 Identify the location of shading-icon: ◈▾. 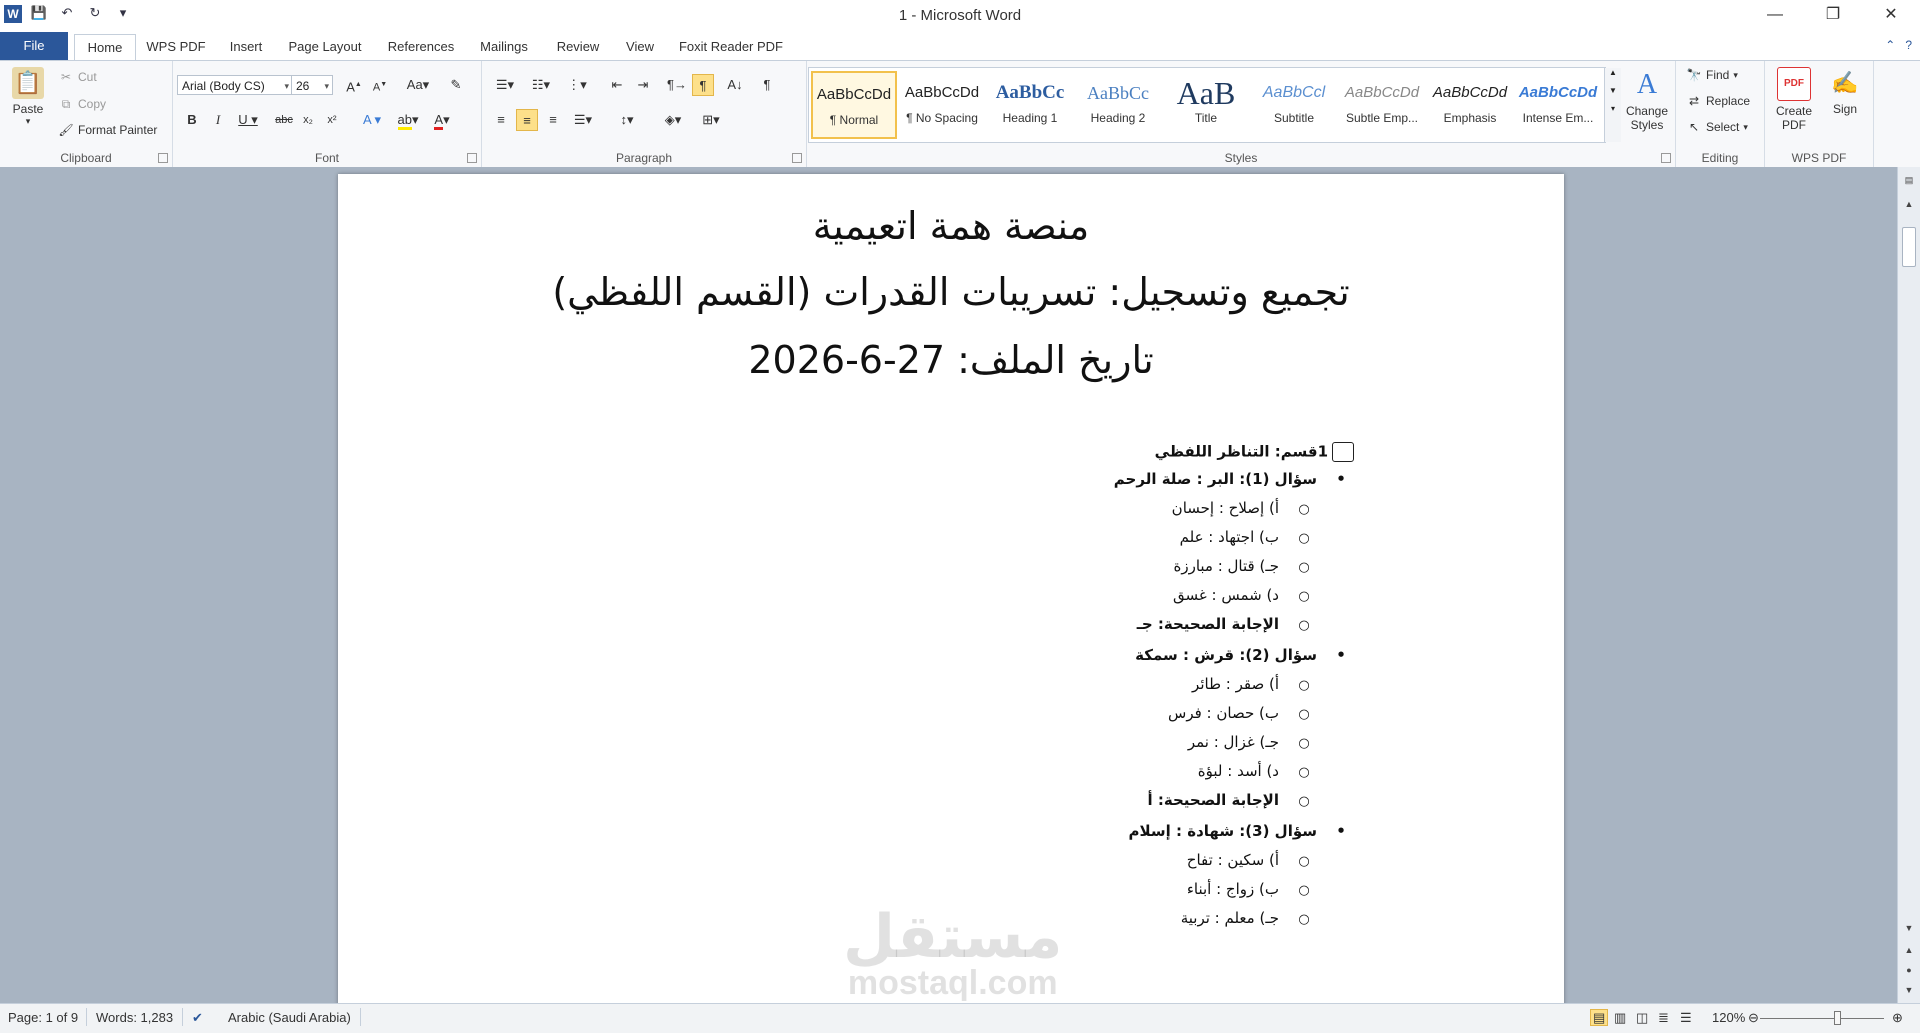
(673, 120).